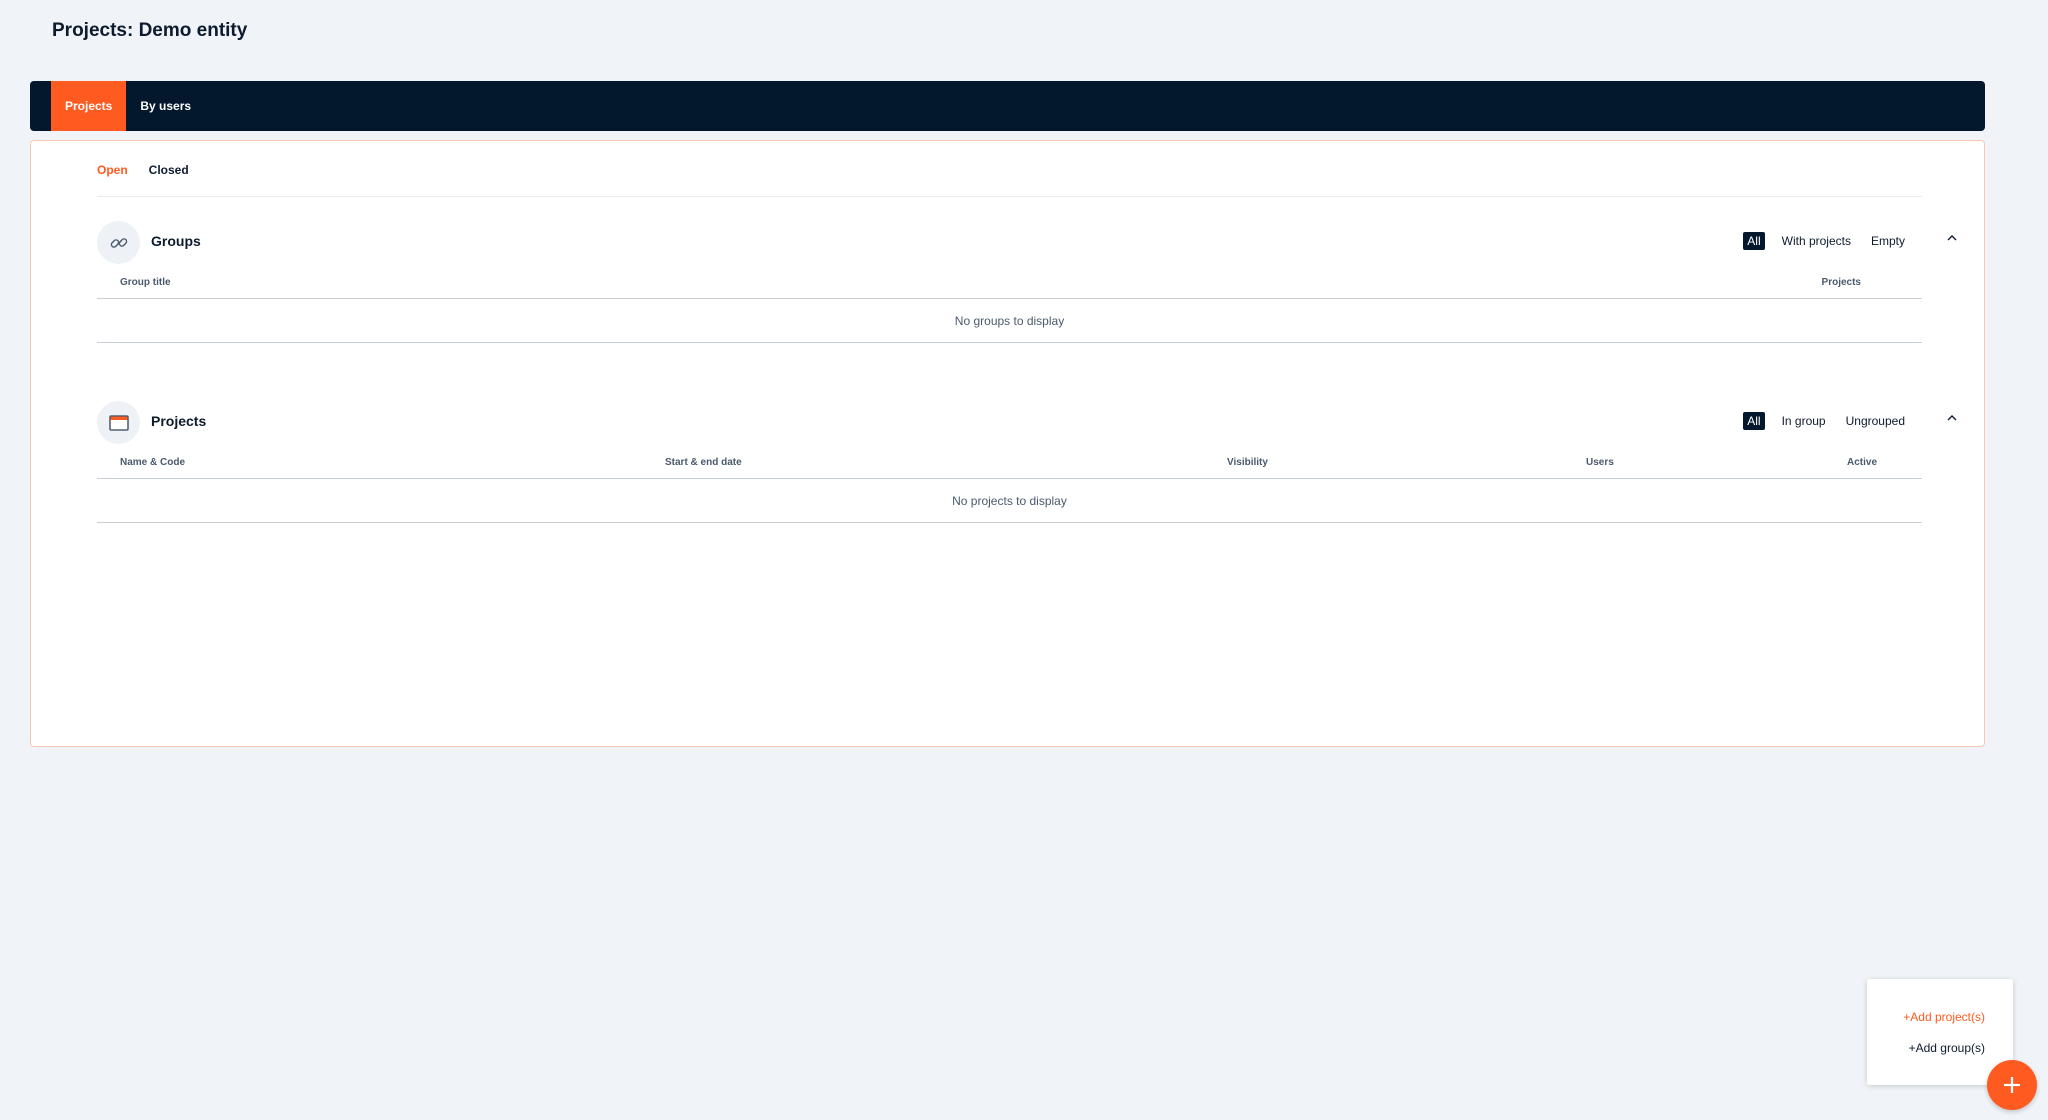 The height and width of the screenshot is (1120, 2048). Describe the element at coordinates (1247, 462) in the screenshot. I see `col-visibility: Visibility` at that location.